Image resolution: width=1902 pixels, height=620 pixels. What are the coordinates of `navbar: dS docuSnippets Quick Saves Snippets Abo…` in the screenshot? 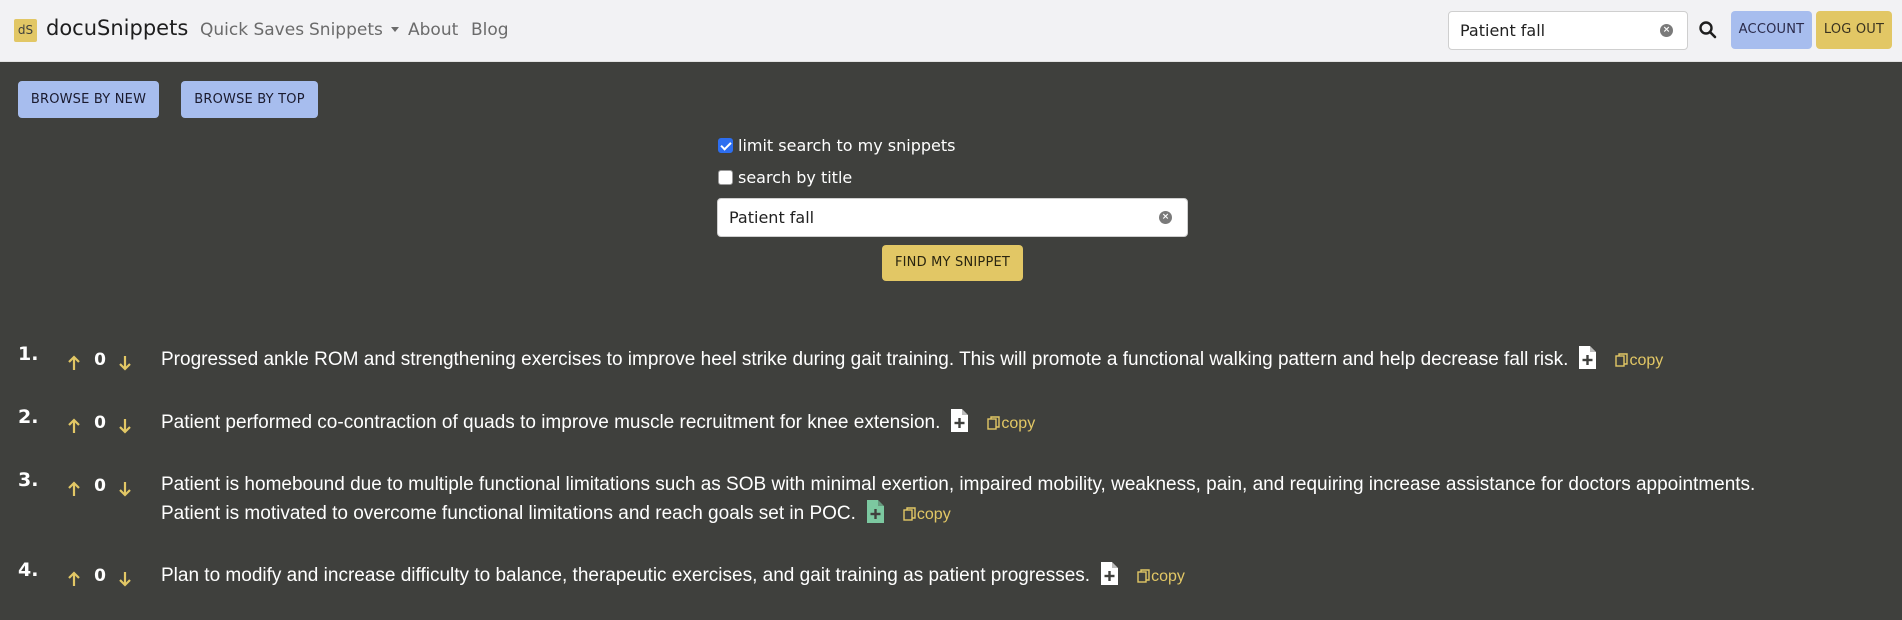 It's located at (951, 31).